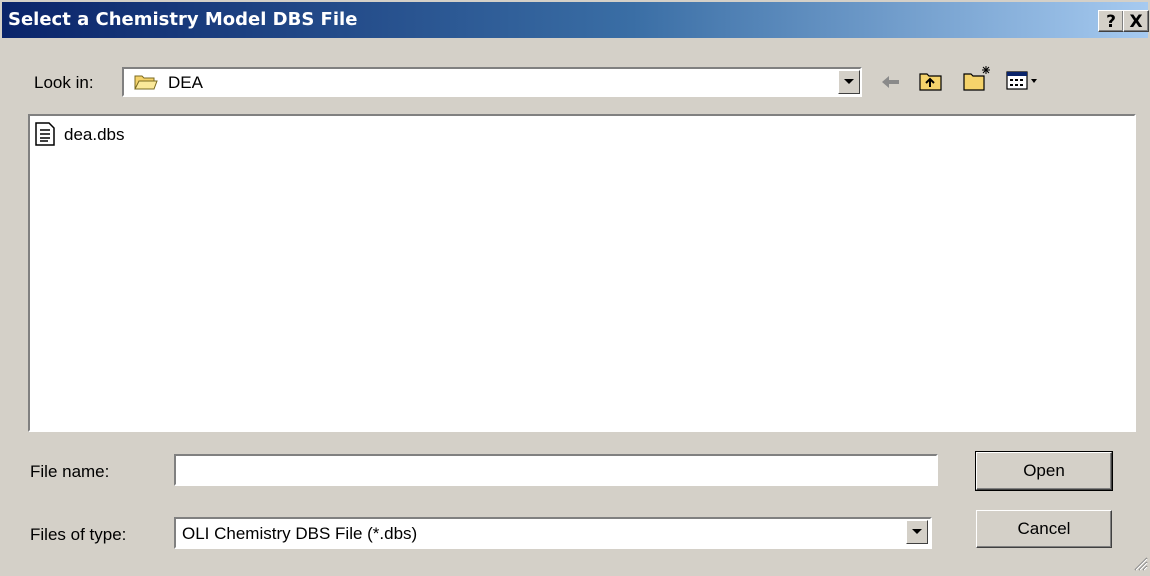 The height and width of the screenshot is (576, 1150). What do you see at coordinates (849, 82) in the screenshot?
I see `look-in-dropdown-arrow` at bounding box center [849, 82].